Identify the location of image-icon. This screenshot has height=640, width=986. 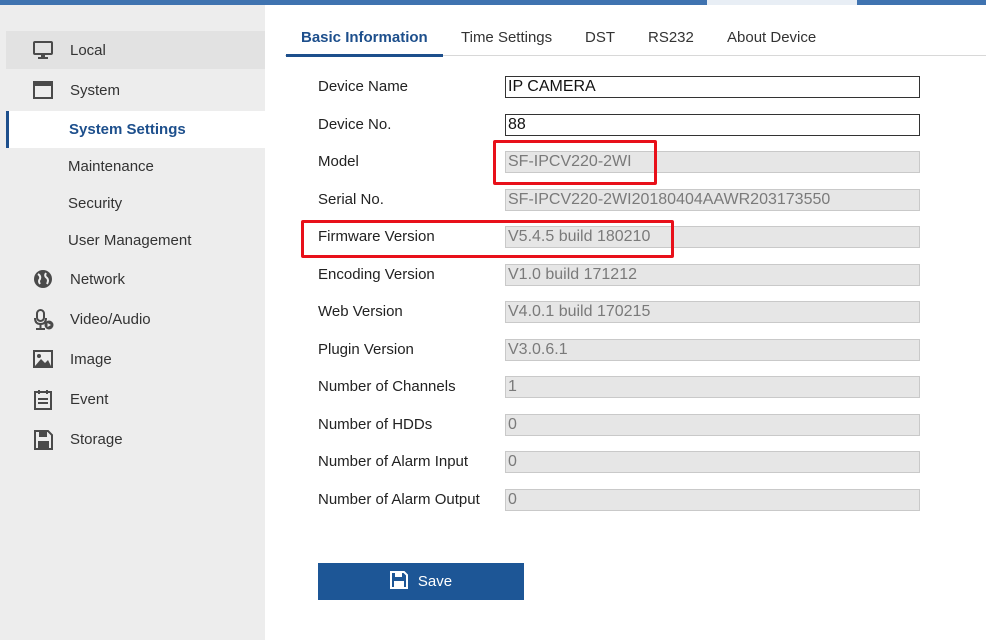
(43, 359).